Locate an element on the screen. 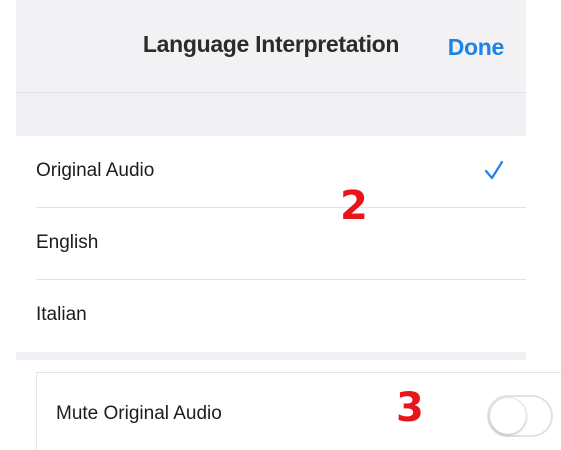  language-option-english: English is located at coordinates (271, 244).